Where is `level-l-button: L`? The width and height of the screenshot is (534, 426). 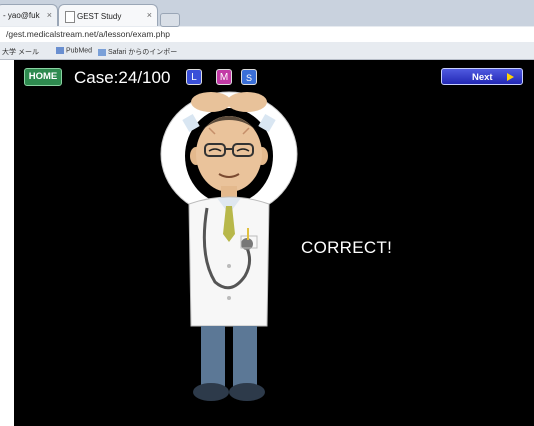 level-l-button: L is located at coordinates (194, 77).